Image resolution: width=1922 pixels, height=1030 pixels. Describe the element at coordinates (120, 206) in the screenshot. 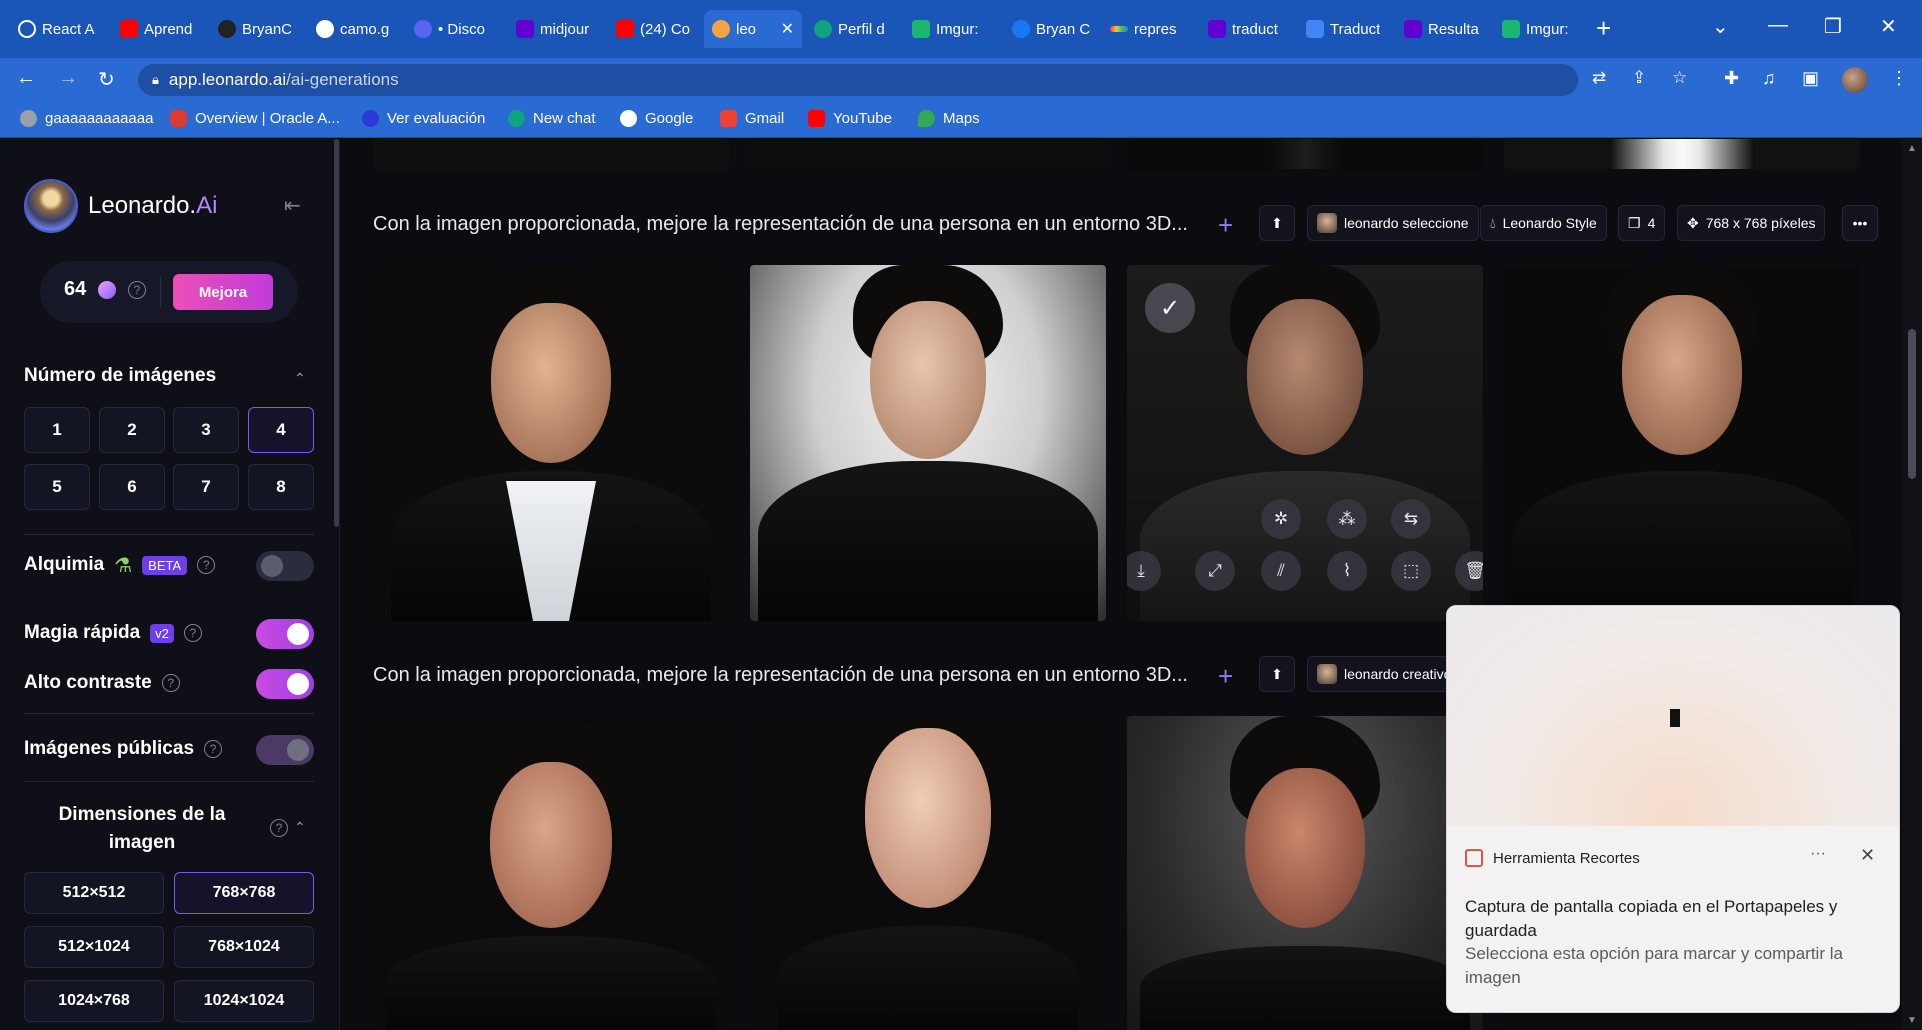

I see `brand: Leonardo.Ai` at that location.